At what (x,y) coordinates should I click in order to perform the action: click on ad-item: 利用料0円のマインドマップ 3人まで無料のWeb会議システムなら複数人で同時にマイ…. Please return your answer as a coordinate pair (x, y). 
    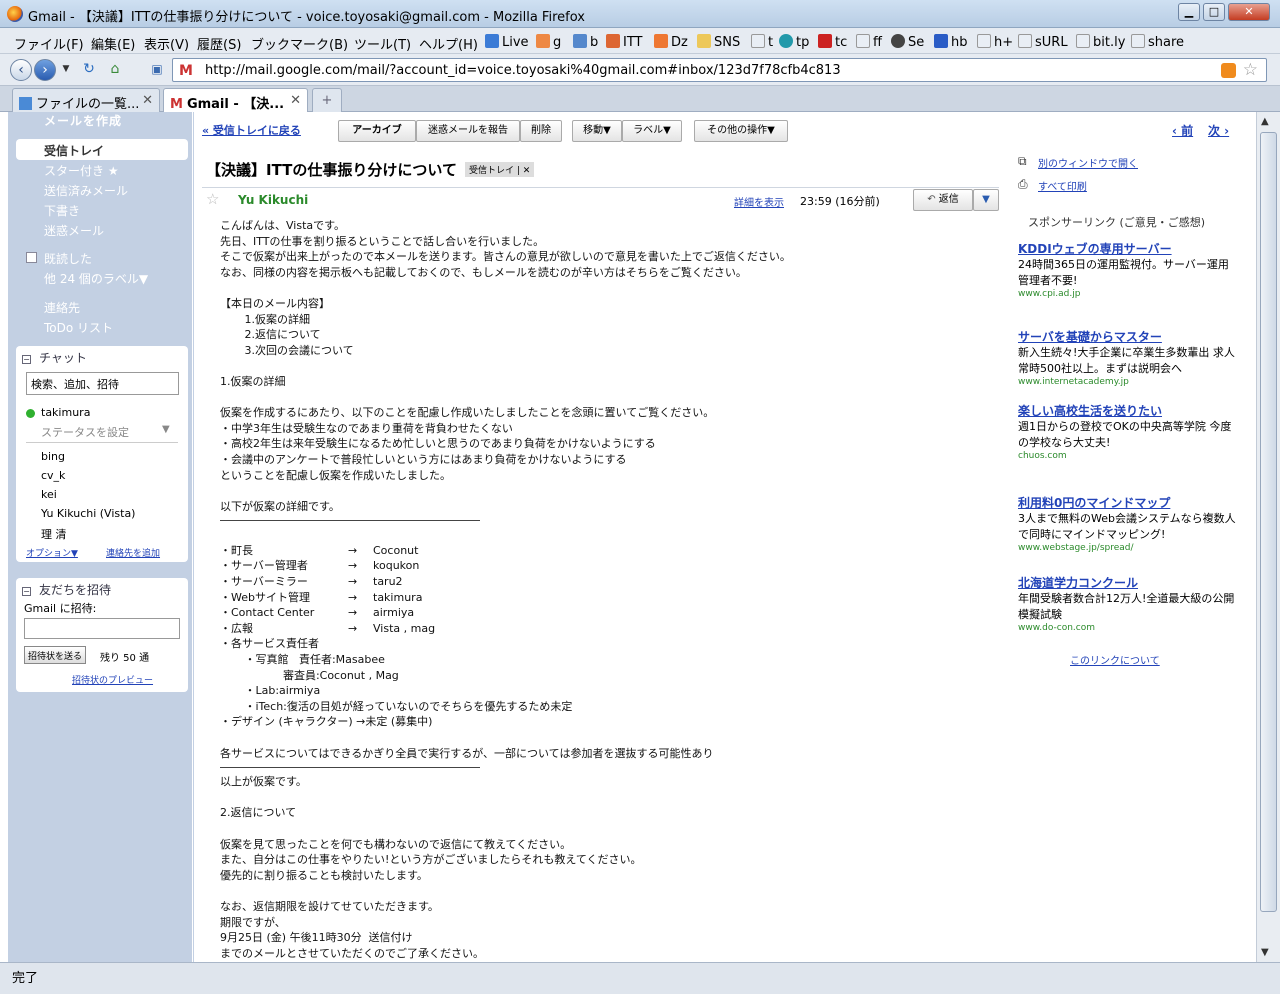
    Looking at the image, I should click on (1128, 523).